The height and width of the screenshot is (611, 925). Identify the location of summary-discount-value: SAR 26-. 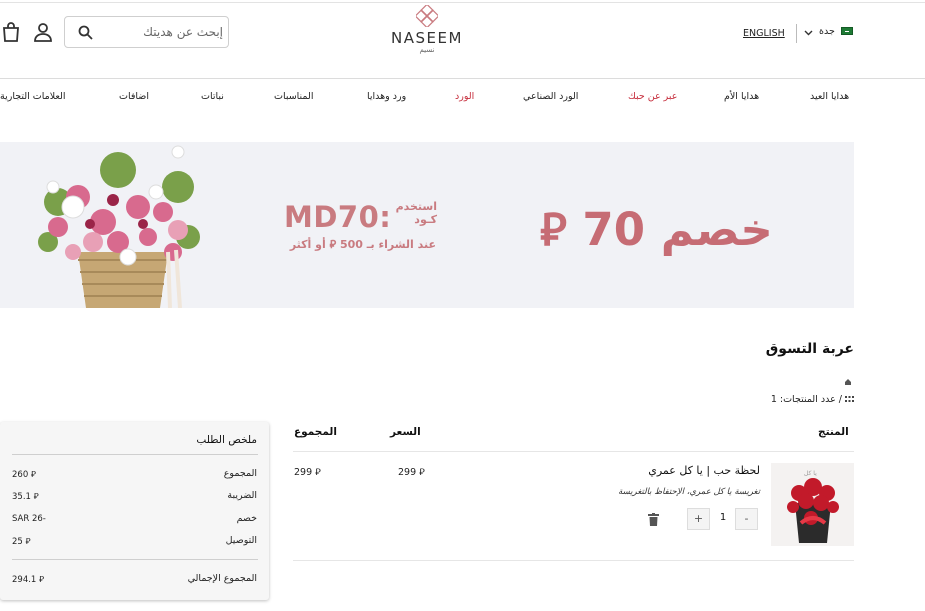
(29, 519).